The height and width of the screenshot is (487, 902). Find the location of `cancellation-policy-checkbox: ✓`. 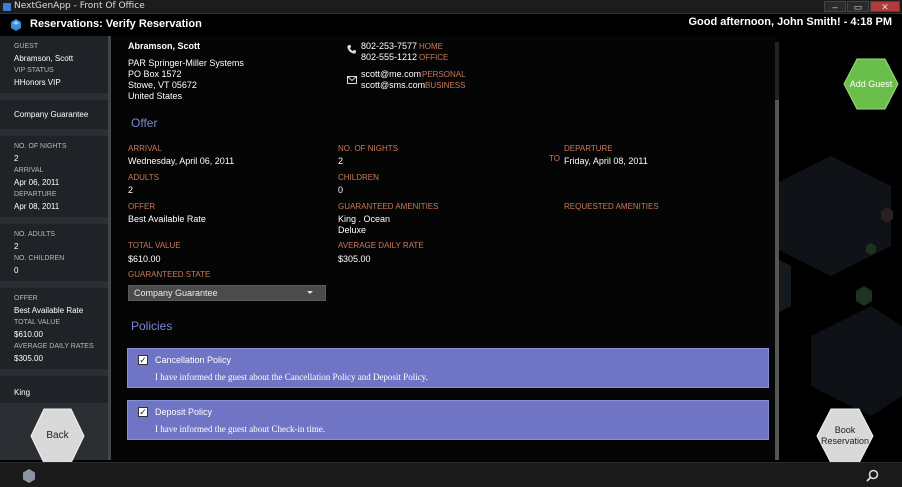

cancellation-policy-checkbox: ✓ is located at coordinates (143, 360).